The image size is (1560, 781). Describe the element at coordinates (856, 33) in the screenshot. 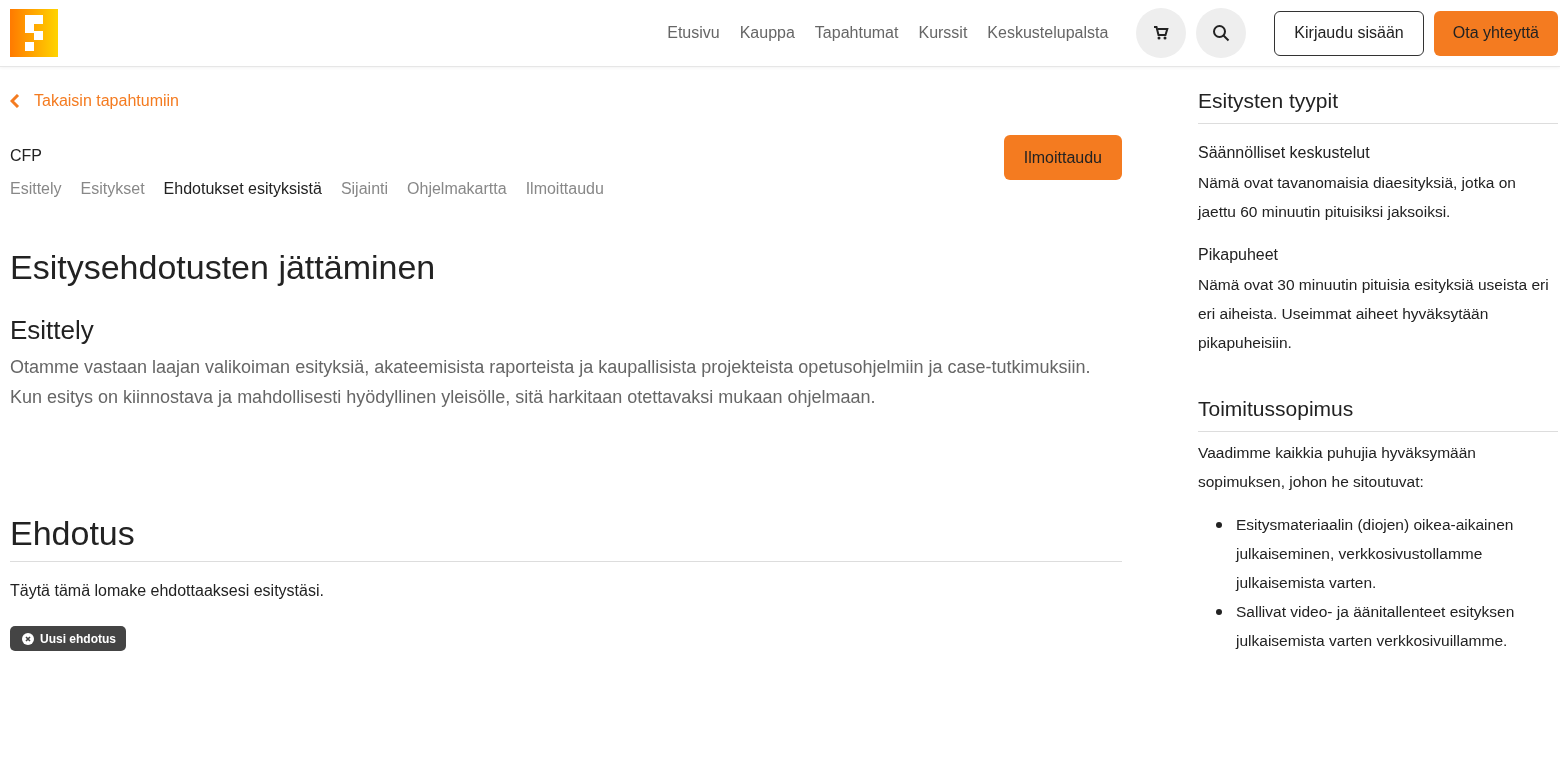

I see `nav-link: Tapahtumat` at that location.